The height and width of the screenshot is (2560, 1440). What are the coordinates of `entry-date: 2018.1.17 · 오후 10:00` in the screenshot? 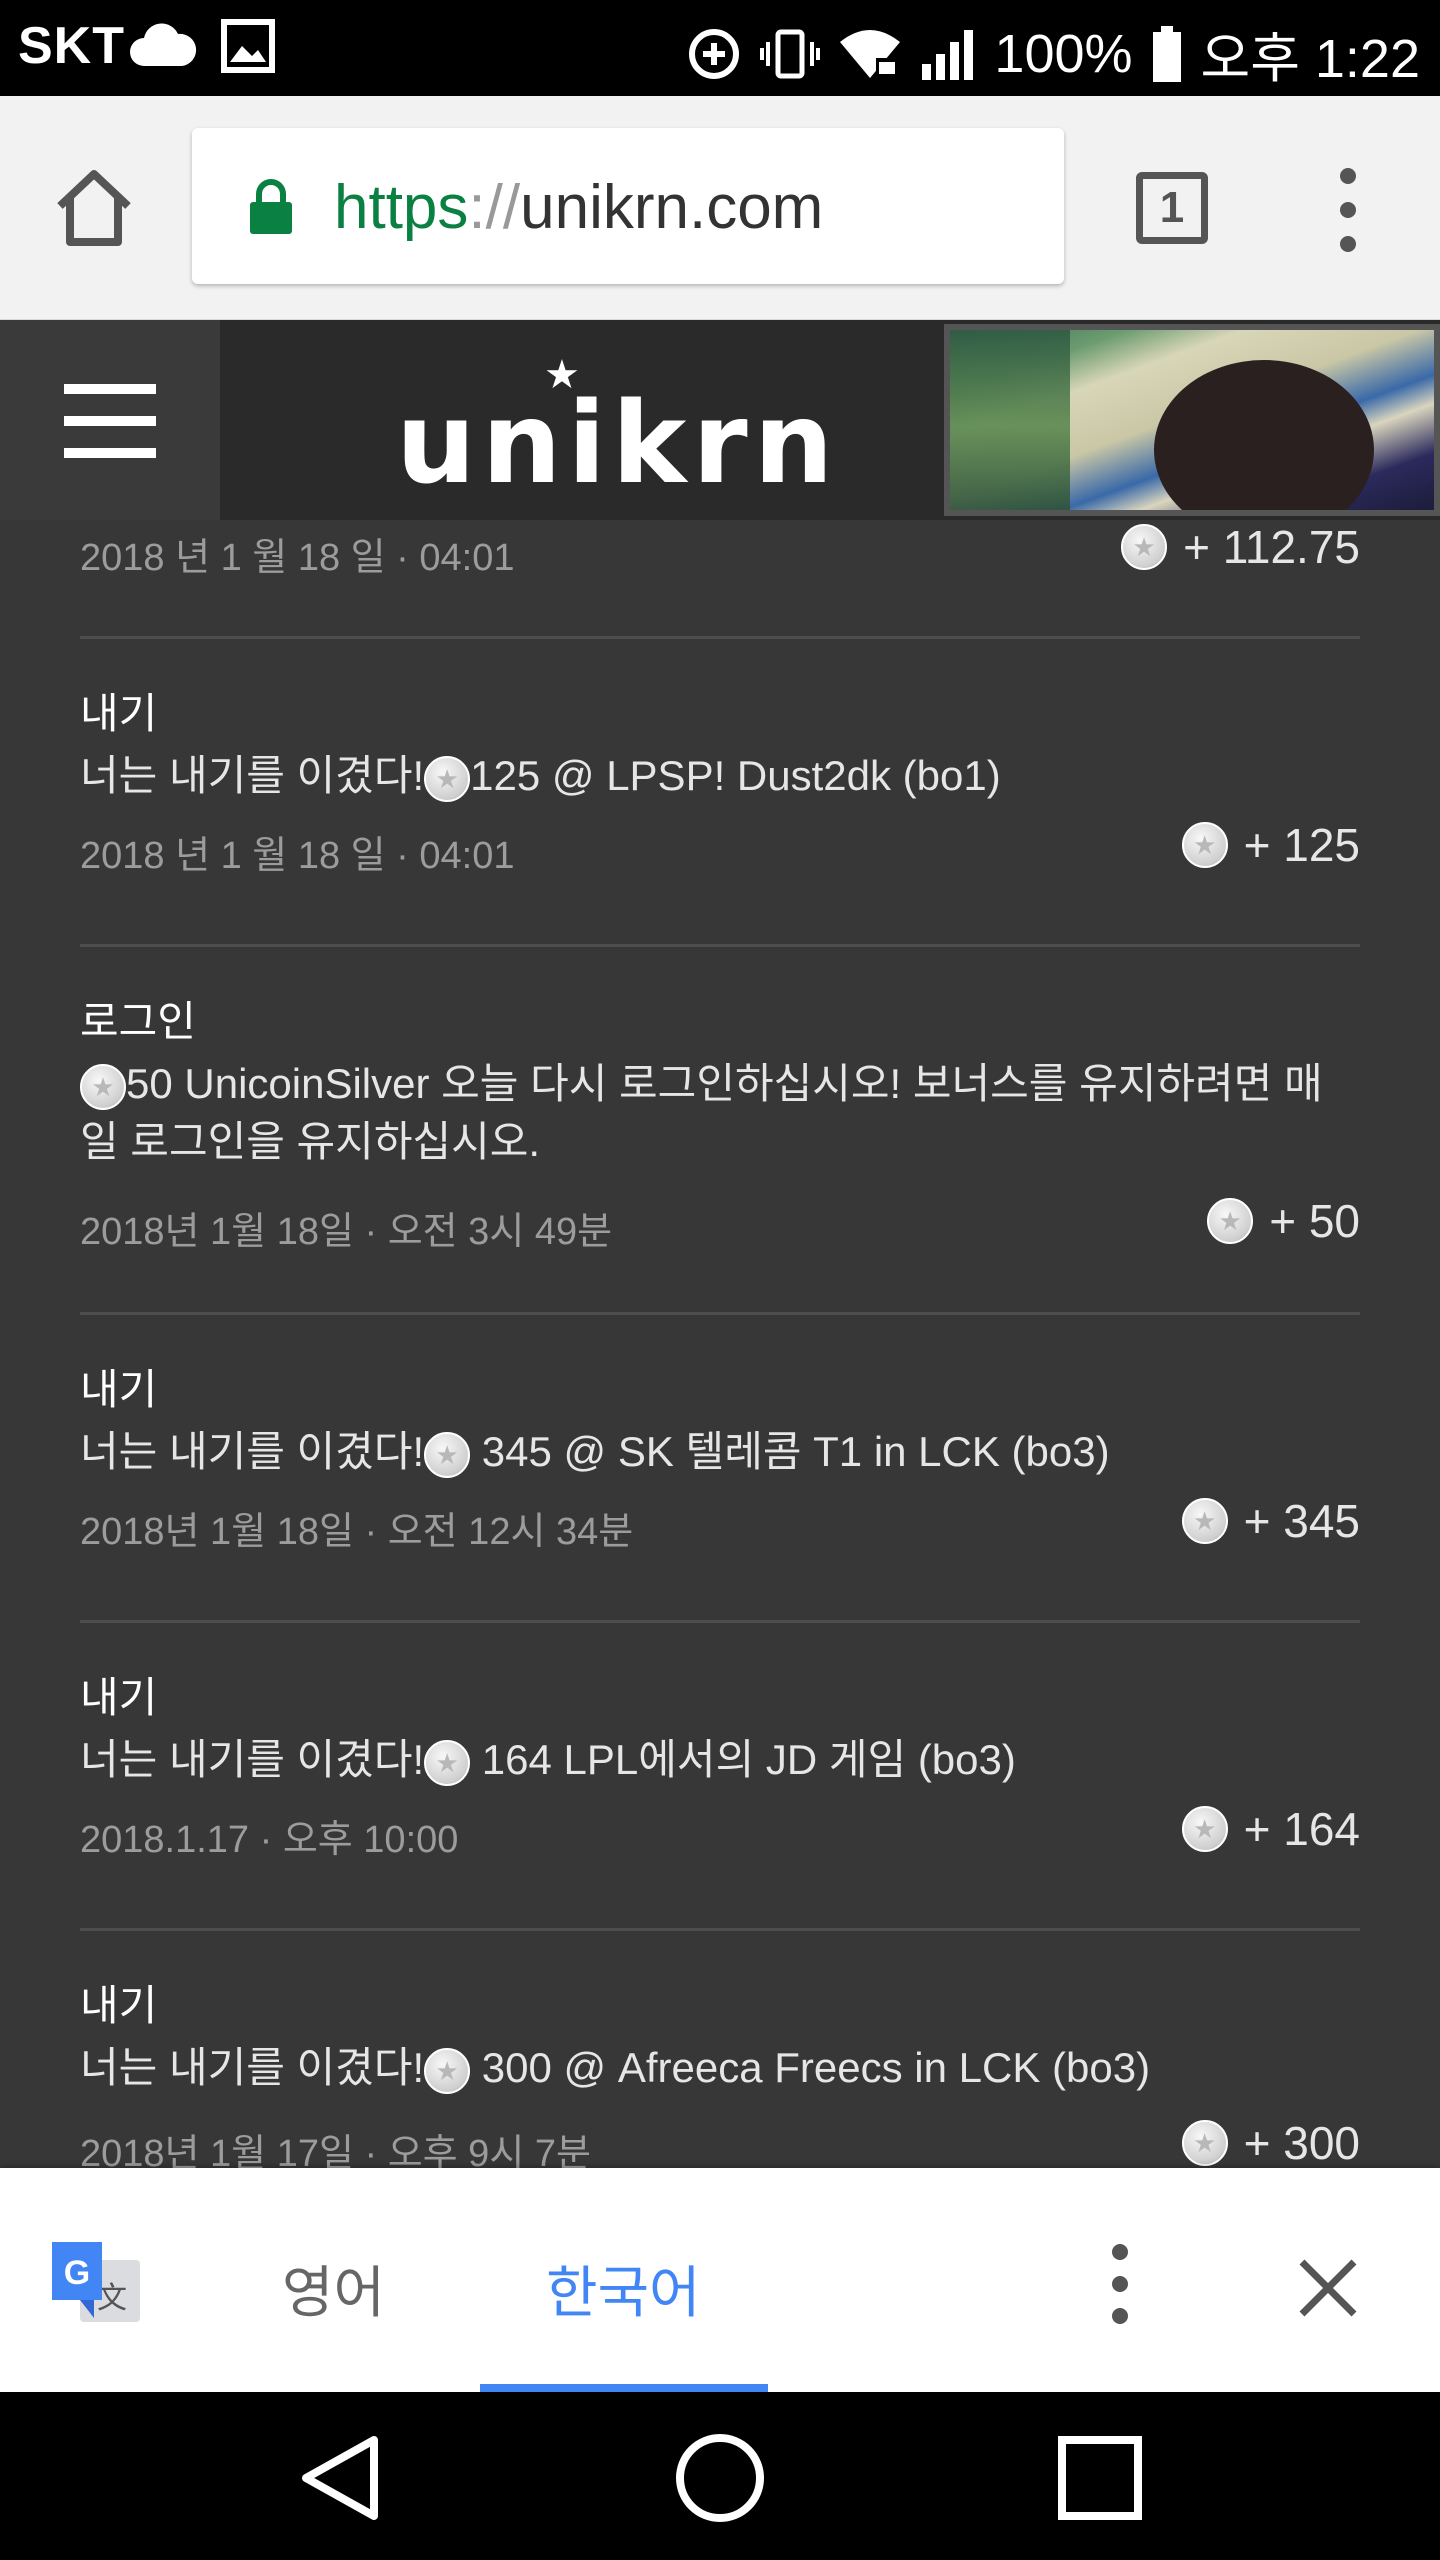 It's located at (269, 1840).